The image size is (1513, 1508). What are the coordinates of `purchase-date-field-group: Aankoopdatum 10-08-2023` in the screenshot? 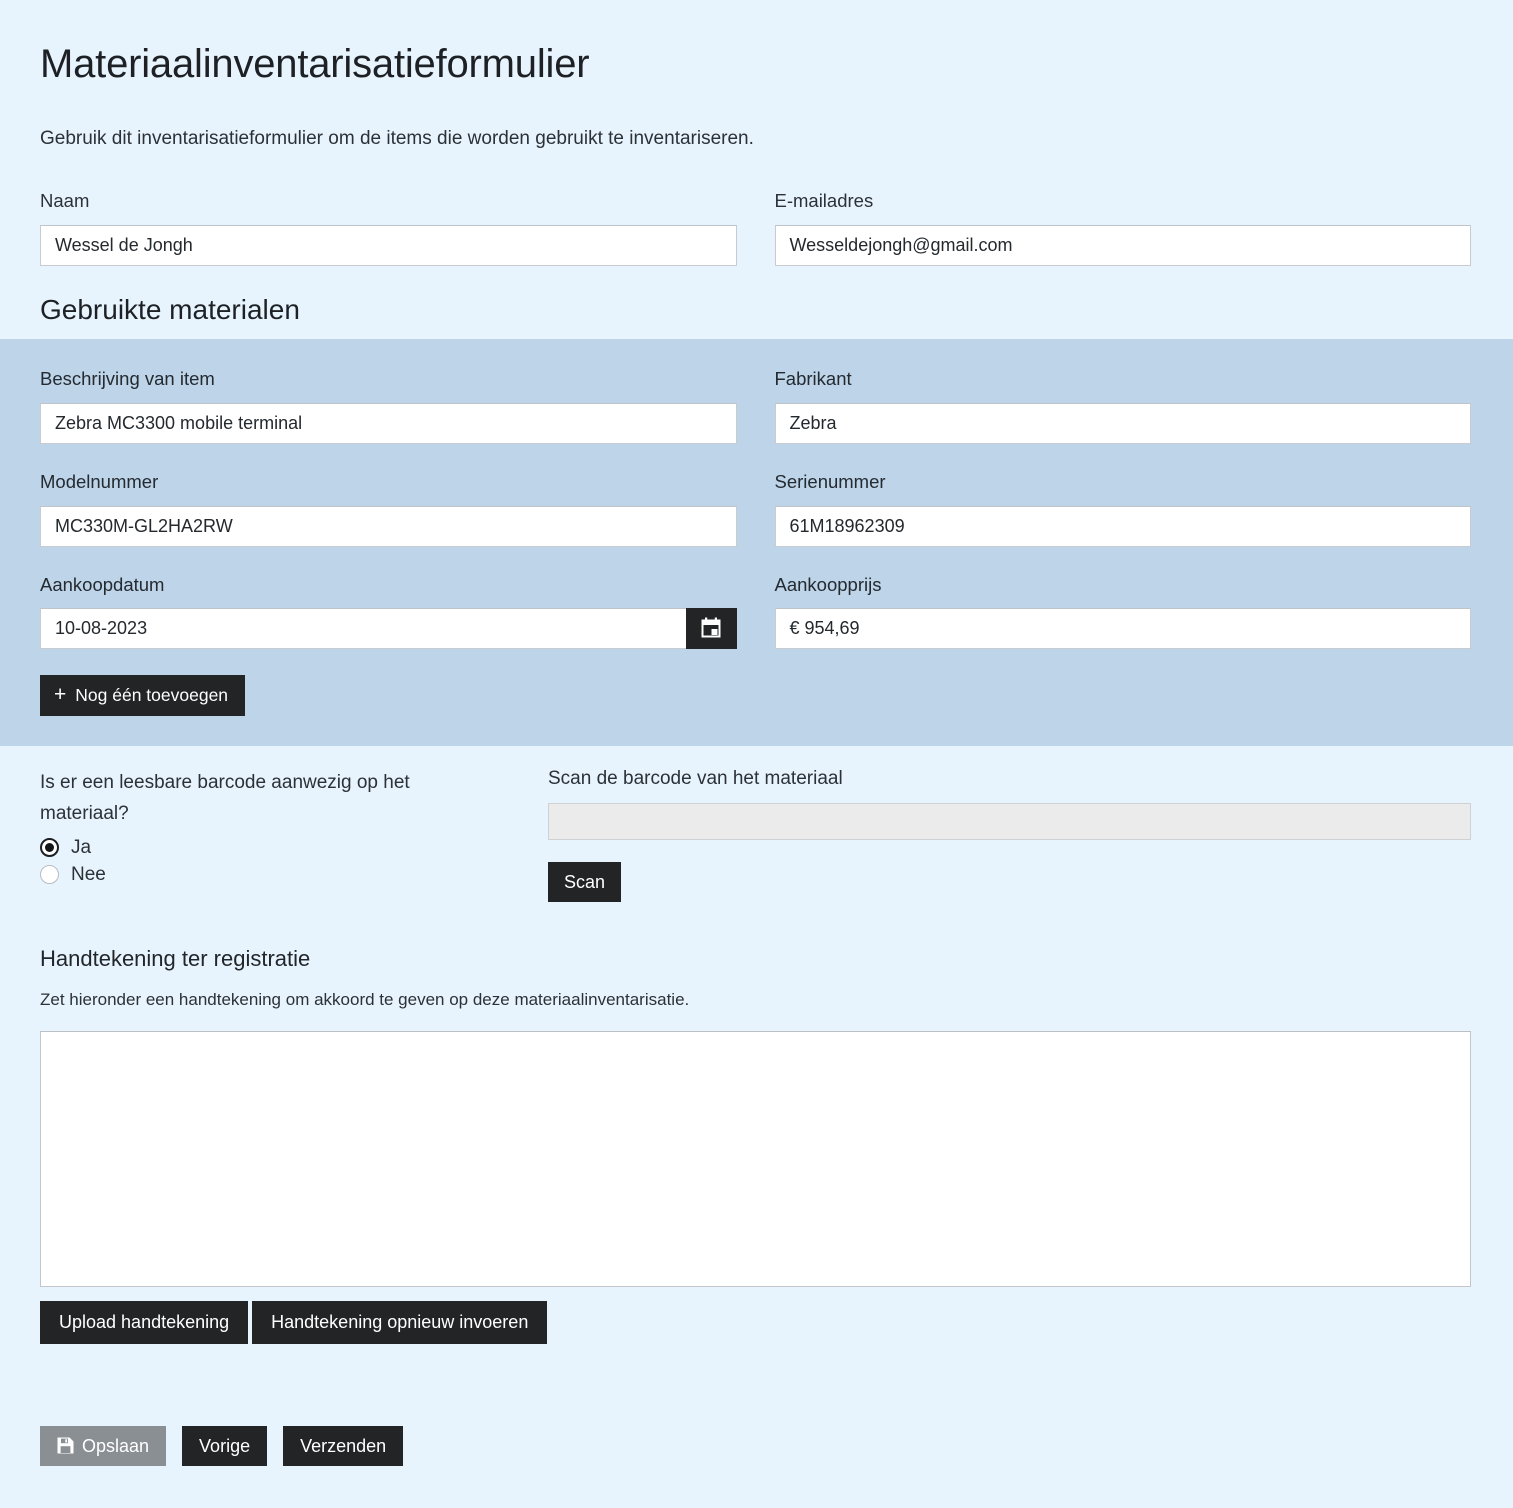 It's located at (388, 611).